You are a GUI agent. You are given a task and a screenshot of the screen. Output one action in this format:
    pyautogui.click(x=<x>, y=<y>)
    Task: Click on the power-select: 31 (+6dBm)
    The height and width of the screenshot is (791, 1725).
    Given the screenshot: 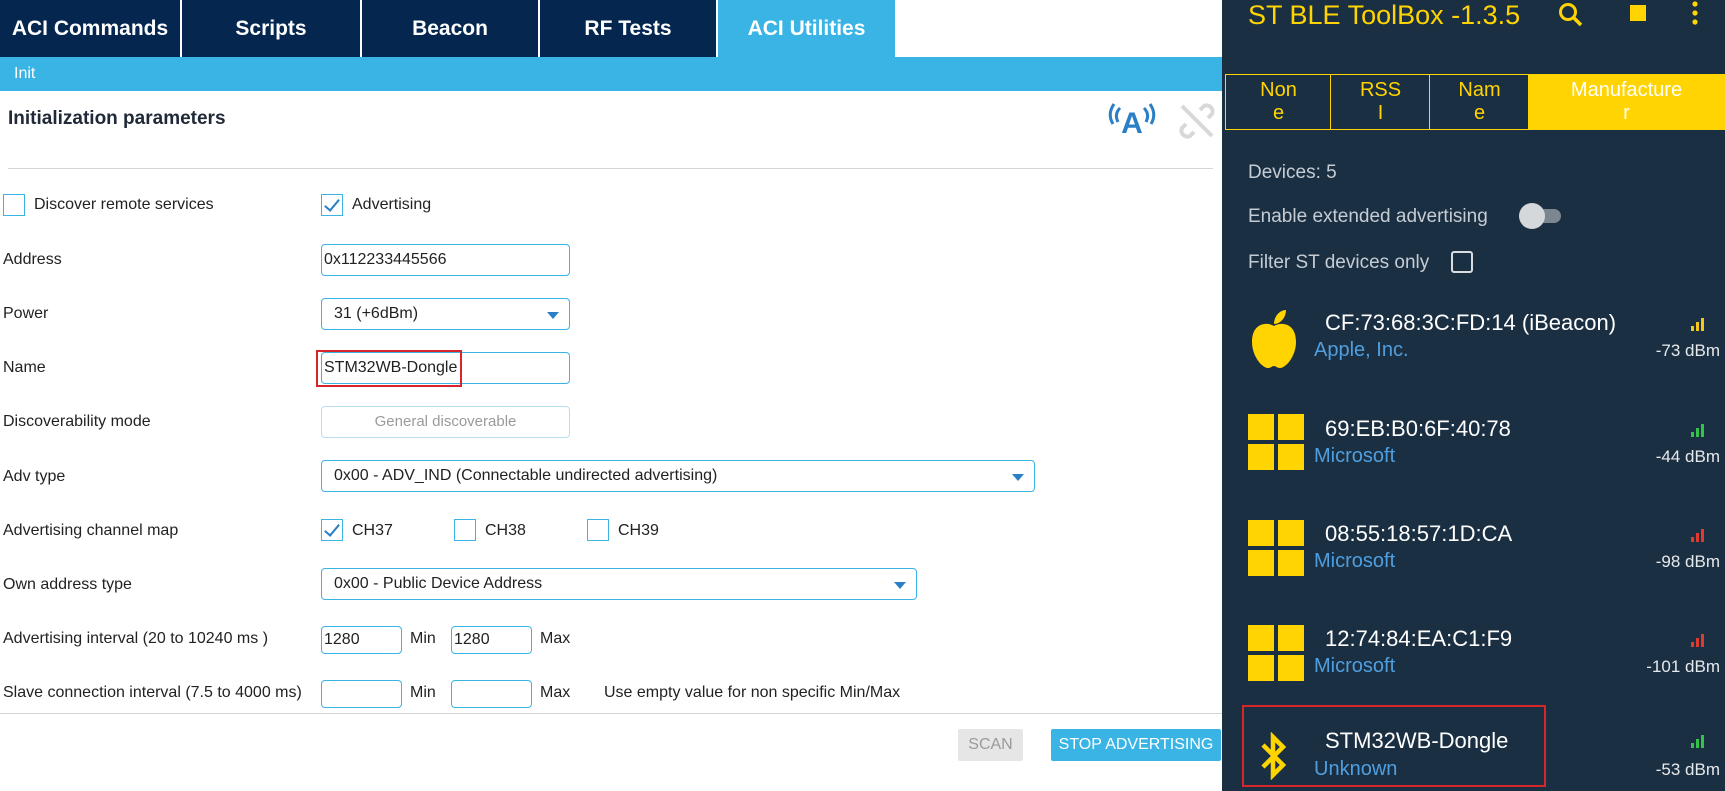 What is the action you would take?
    pyautogui.click(x=445, y=314)
    